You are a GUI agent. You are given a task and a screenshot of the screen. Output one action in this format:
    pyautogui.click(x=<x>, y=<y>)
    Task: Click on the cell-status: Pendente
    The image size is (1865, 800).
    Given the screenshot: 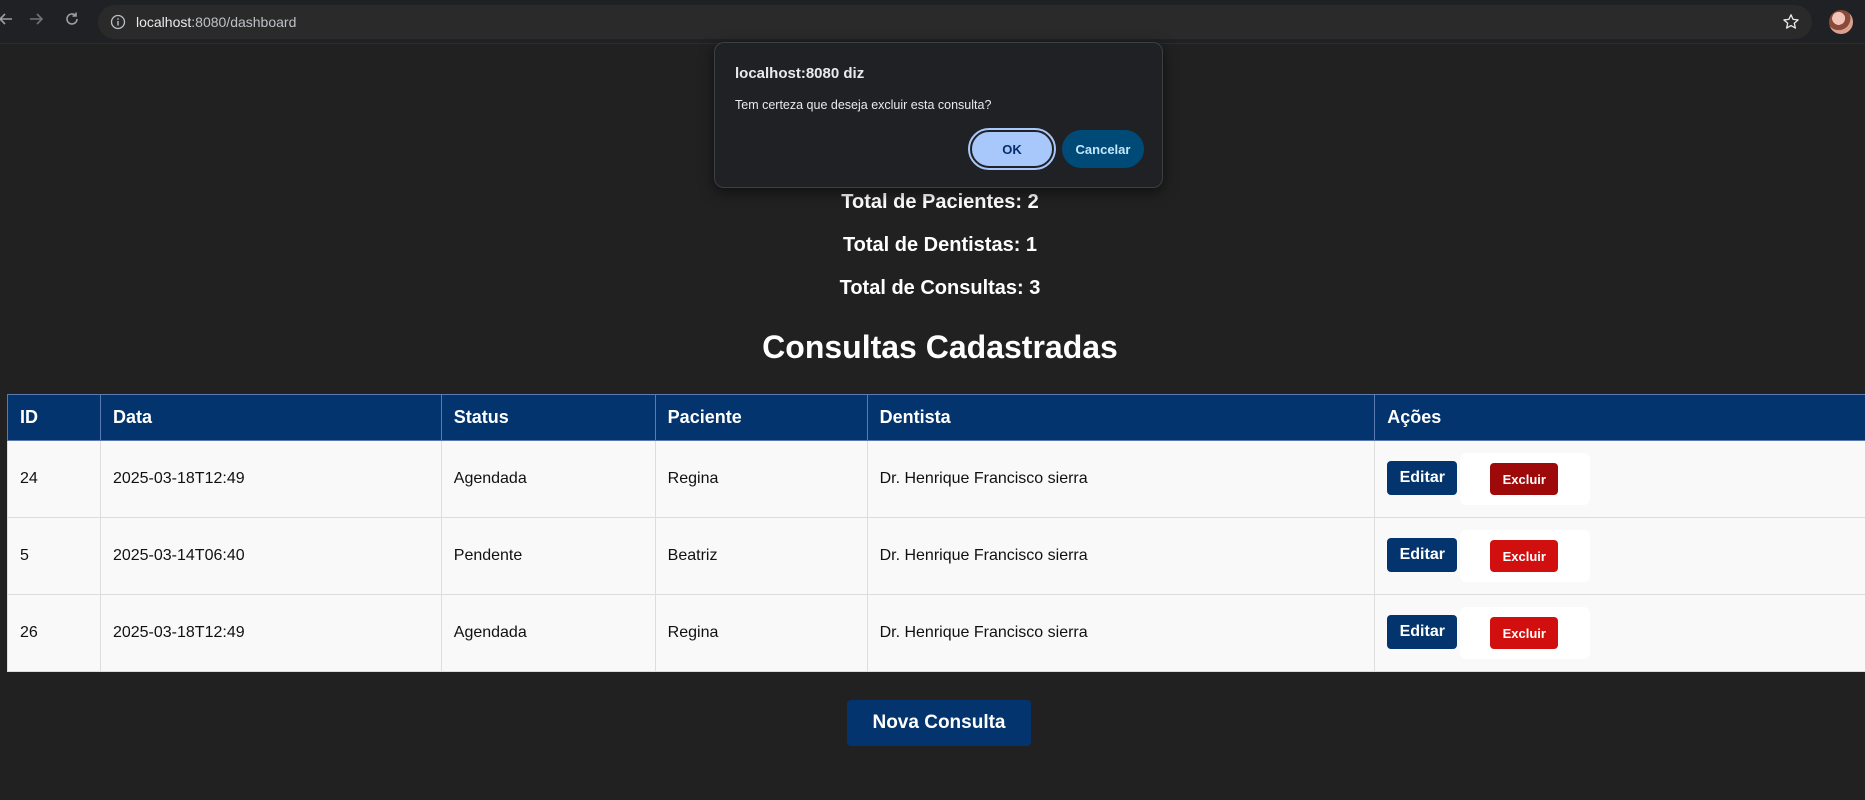 What is the action you would take?
    pyautogui.click(x=548, y=556)
    